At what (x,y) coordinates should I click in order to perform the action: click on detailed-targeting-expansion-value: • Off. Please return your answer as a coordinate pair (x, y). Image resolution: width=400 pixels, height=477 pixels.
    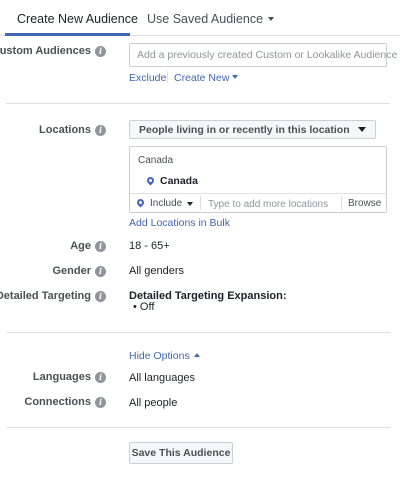
    Looking at the image, I should click on (143, 307).